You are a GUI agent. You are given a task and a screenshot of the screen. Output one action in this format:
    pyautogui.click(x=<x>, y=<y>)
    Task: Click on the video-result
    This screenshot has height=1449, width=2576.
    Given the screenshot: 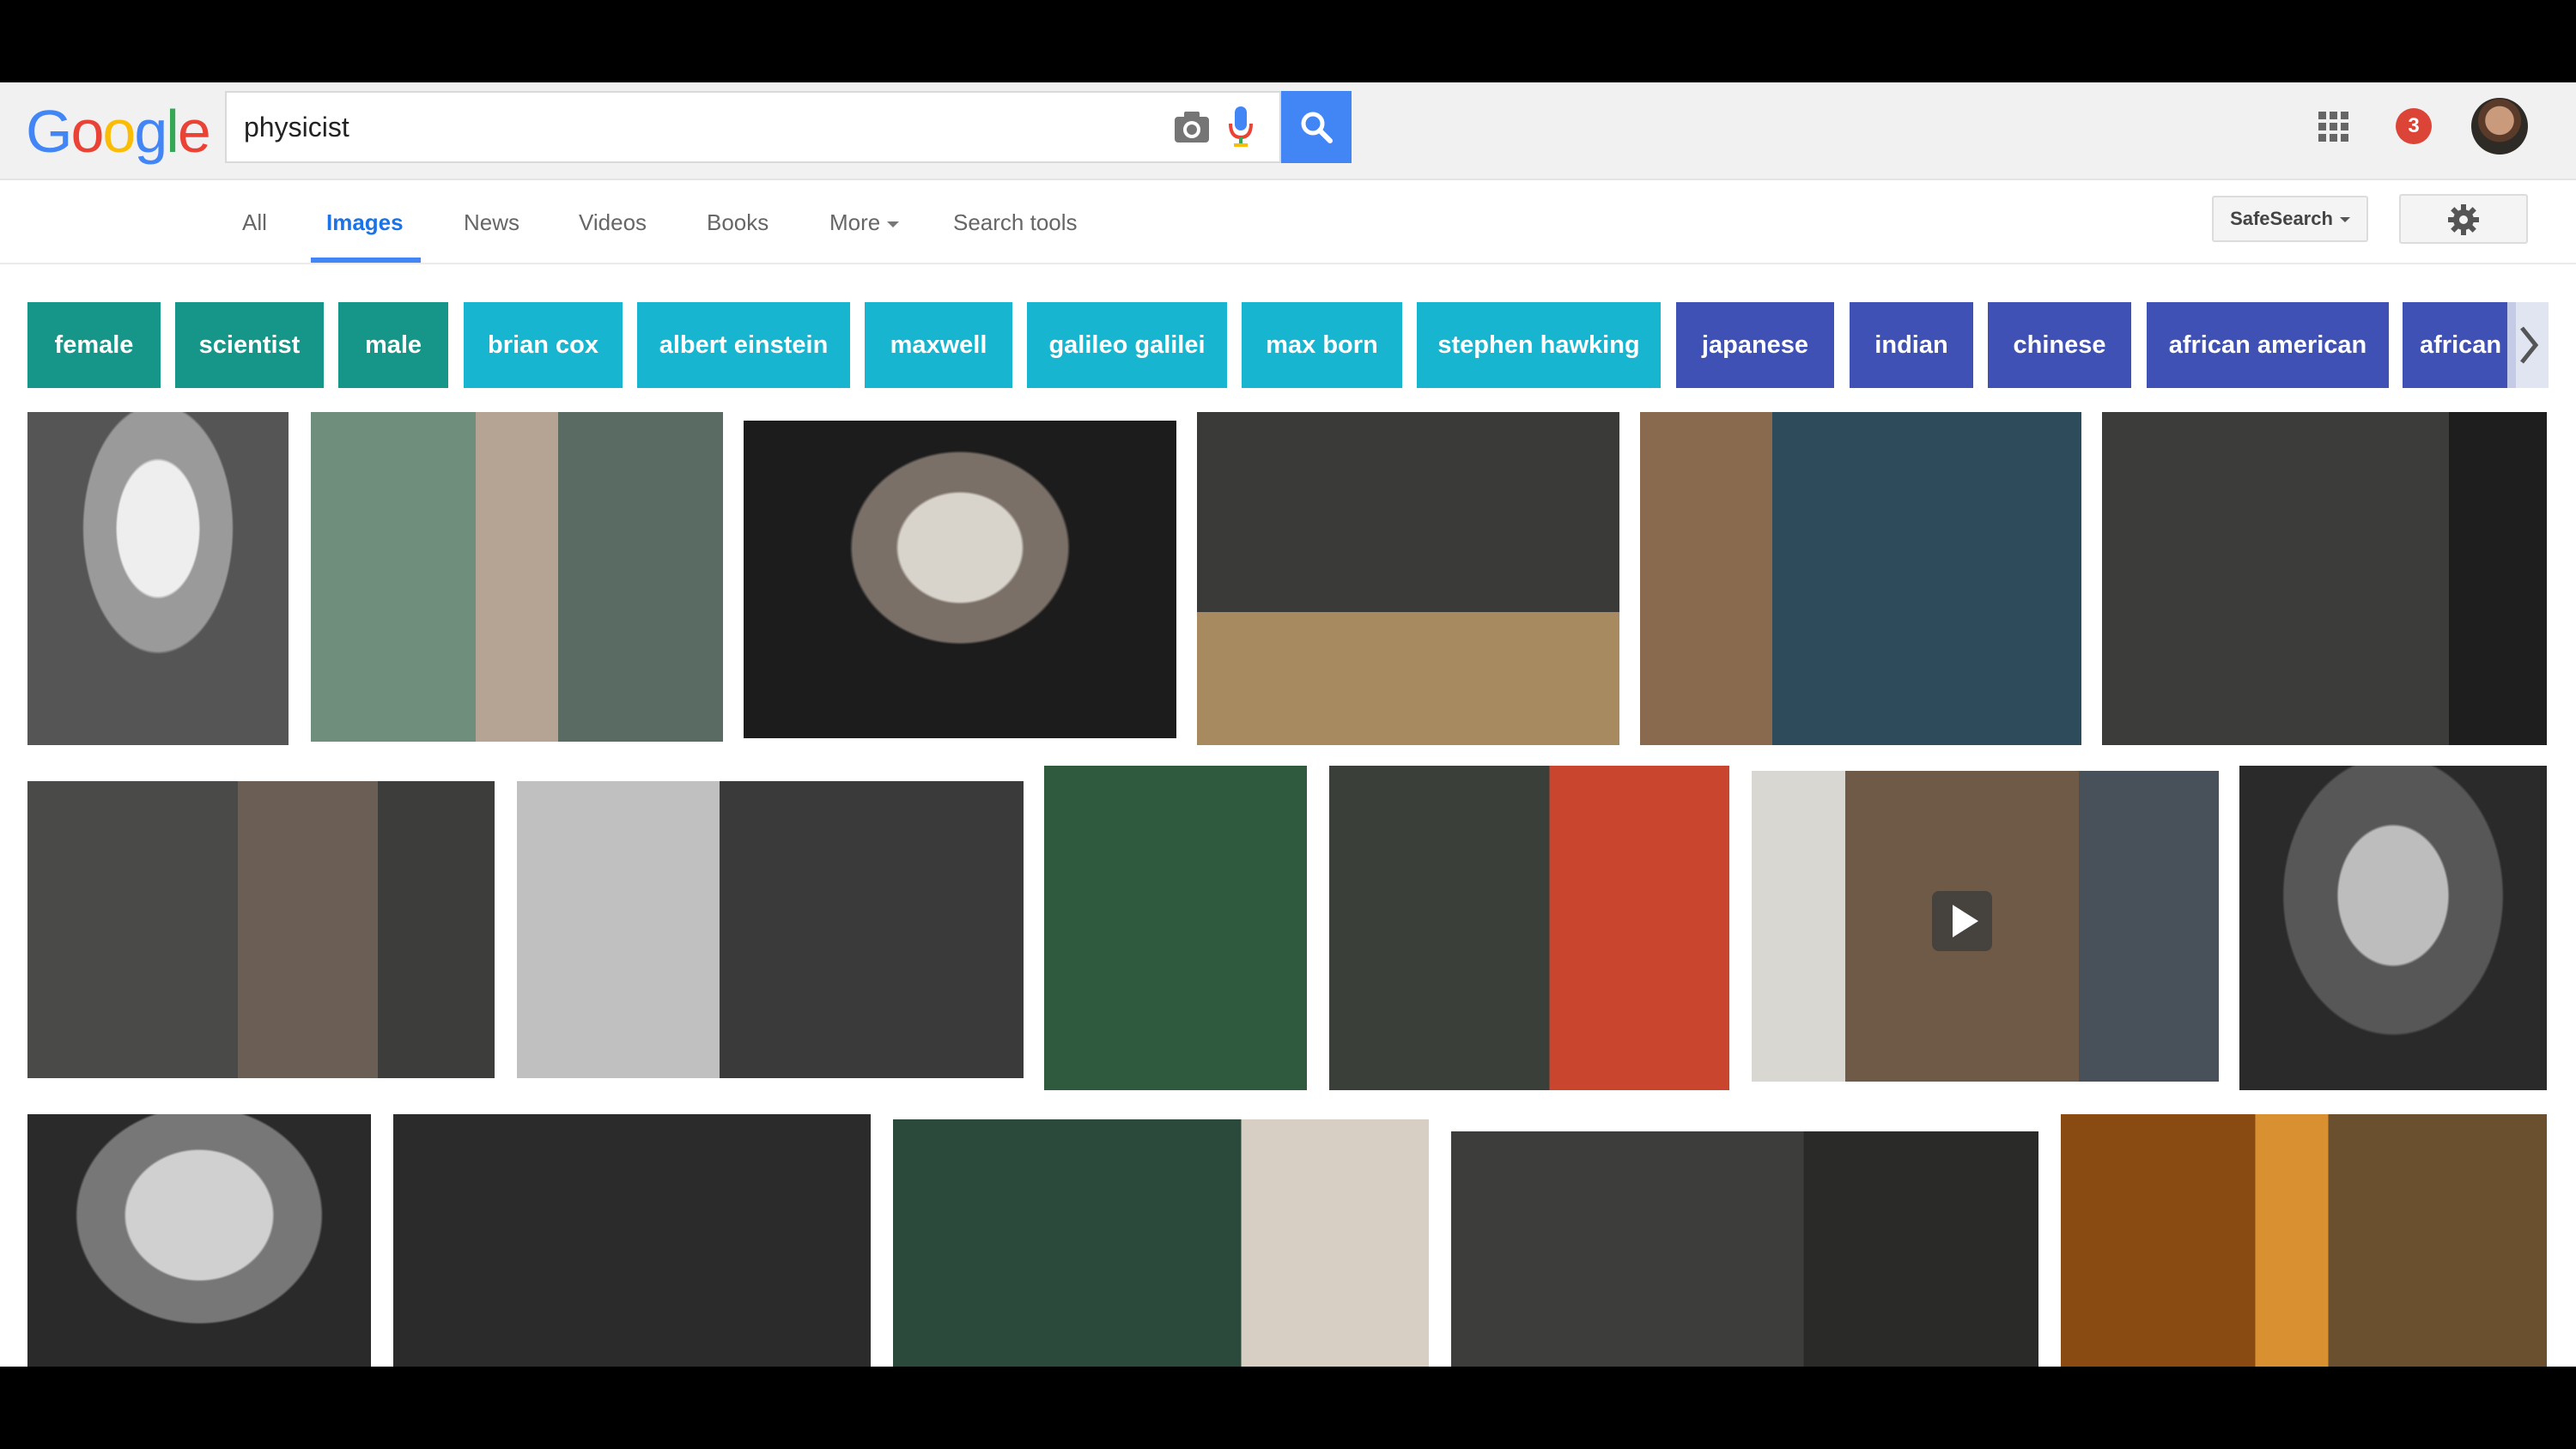 What is the action you would take?
    pyautogui.click(x=1985, y=926)
    